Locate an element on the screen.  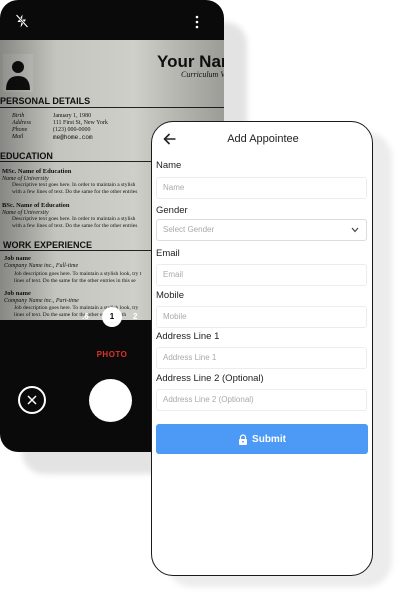
gender-label: Gender is located at coordinates (172, 210).